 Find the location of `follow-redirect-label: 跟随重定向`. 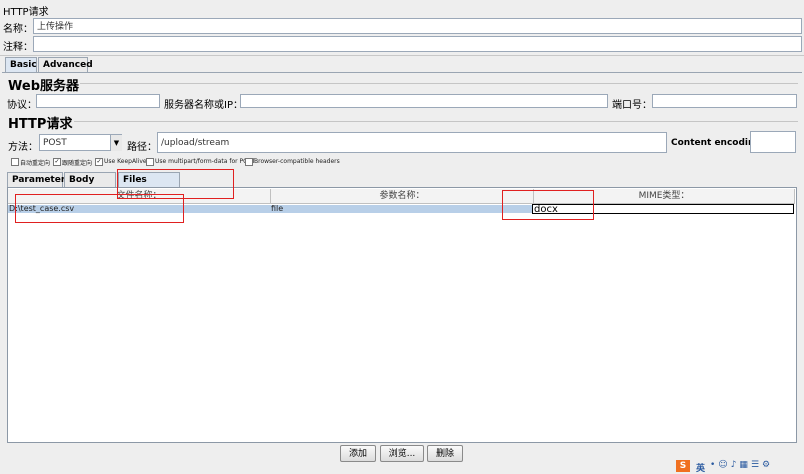

follow-redirect-label: 跟随重定向 is located at coordinates (77, 163).